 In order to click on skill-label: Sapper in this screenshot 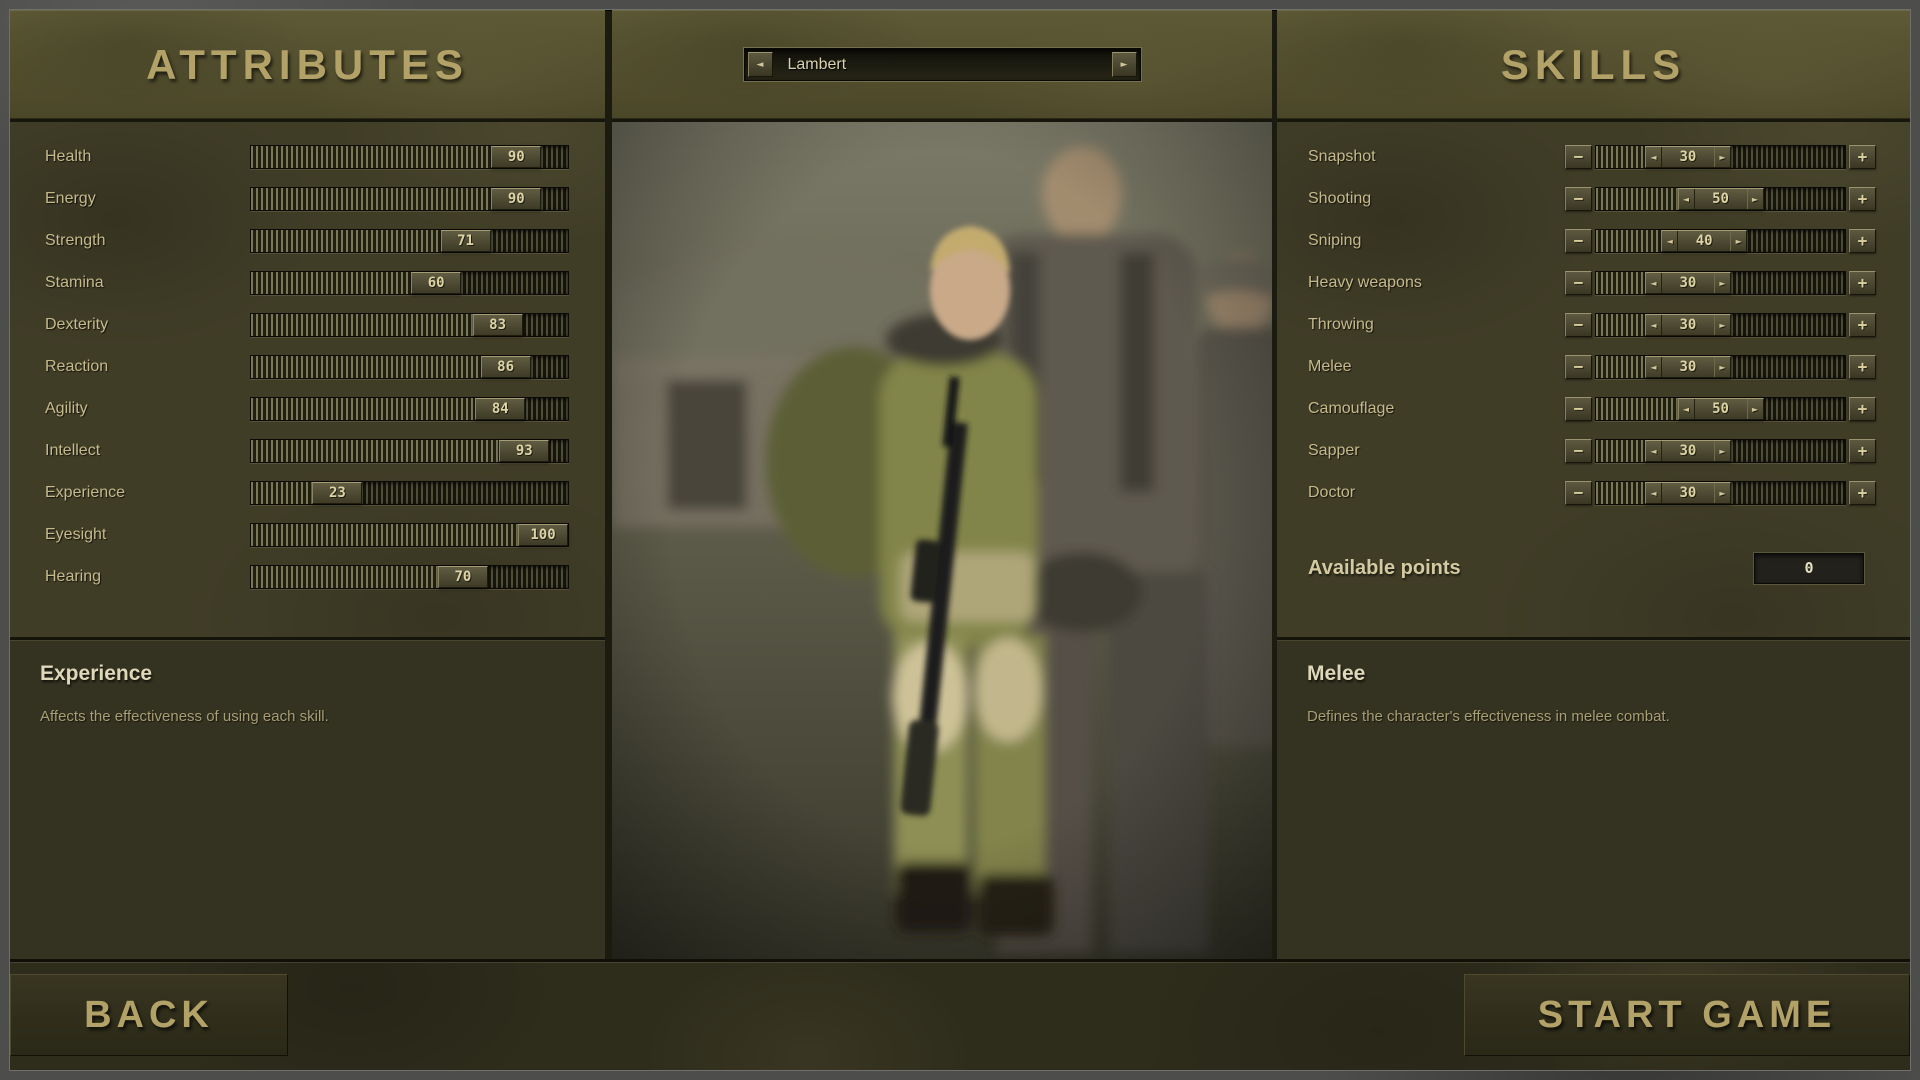, I will do `click(1334, 450)`.